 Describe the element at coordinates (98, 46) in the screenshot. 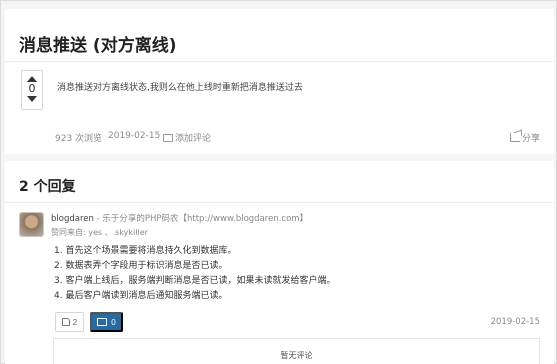

I see `question-title: 消息推送 (对方离线)` at that location.